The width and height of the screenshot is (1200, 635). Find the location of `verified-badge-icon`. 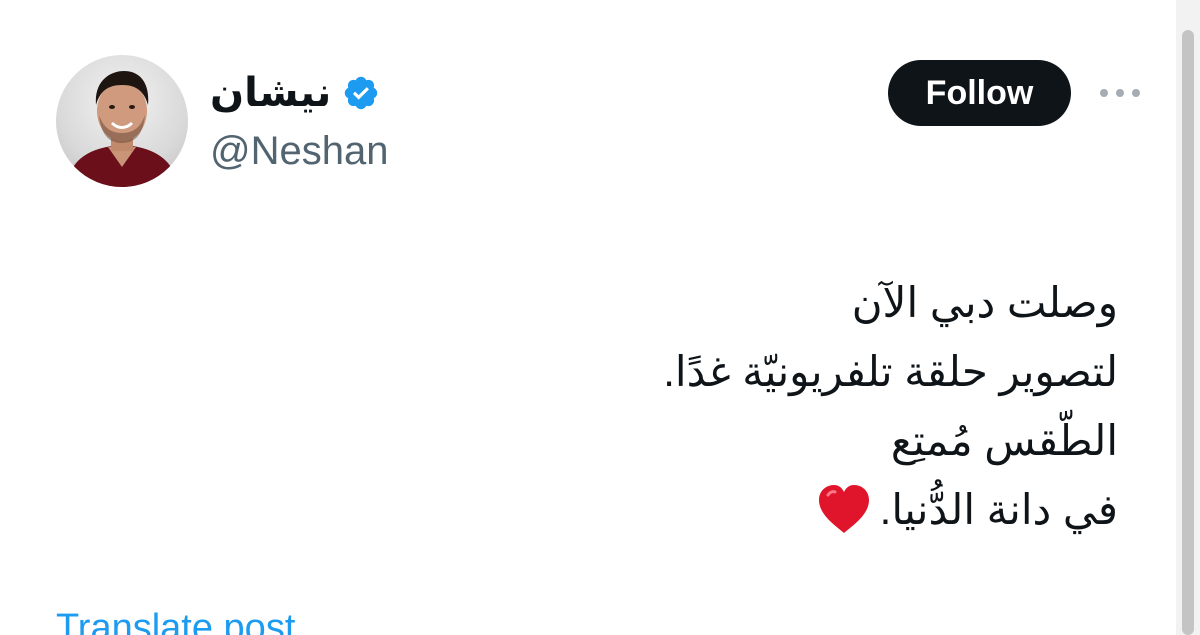

verified-badge-icon is located at coordinates (361, 93).